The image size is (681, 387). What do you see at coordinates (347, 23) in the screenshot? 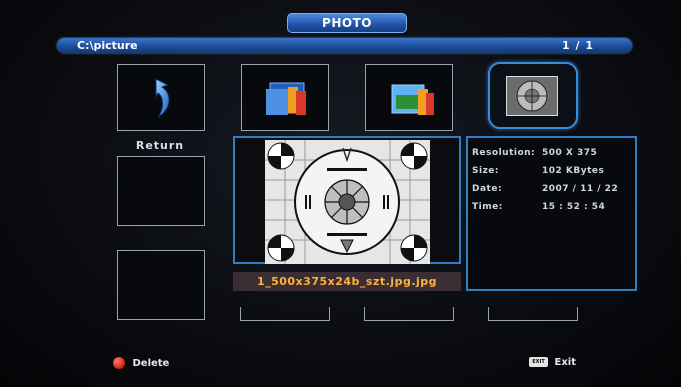
I see `page-title: PHOTO` at bounding box center [347, 23].